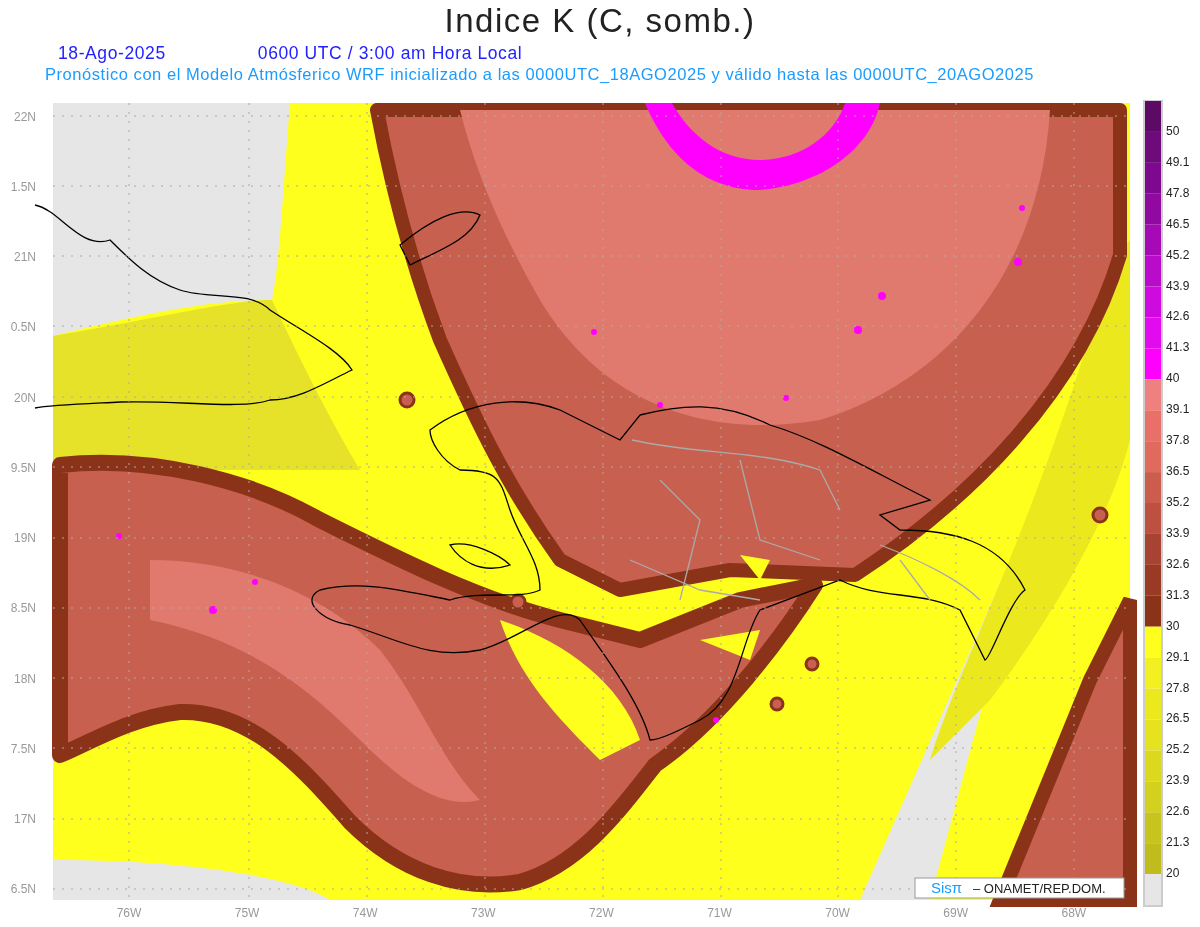 This screenshot has height=927, width=1200. What do you see at coordinates (1178, 656) in the screenshot?
I see `colorbar-label: 29.1` at bounding box center [1178, 656].